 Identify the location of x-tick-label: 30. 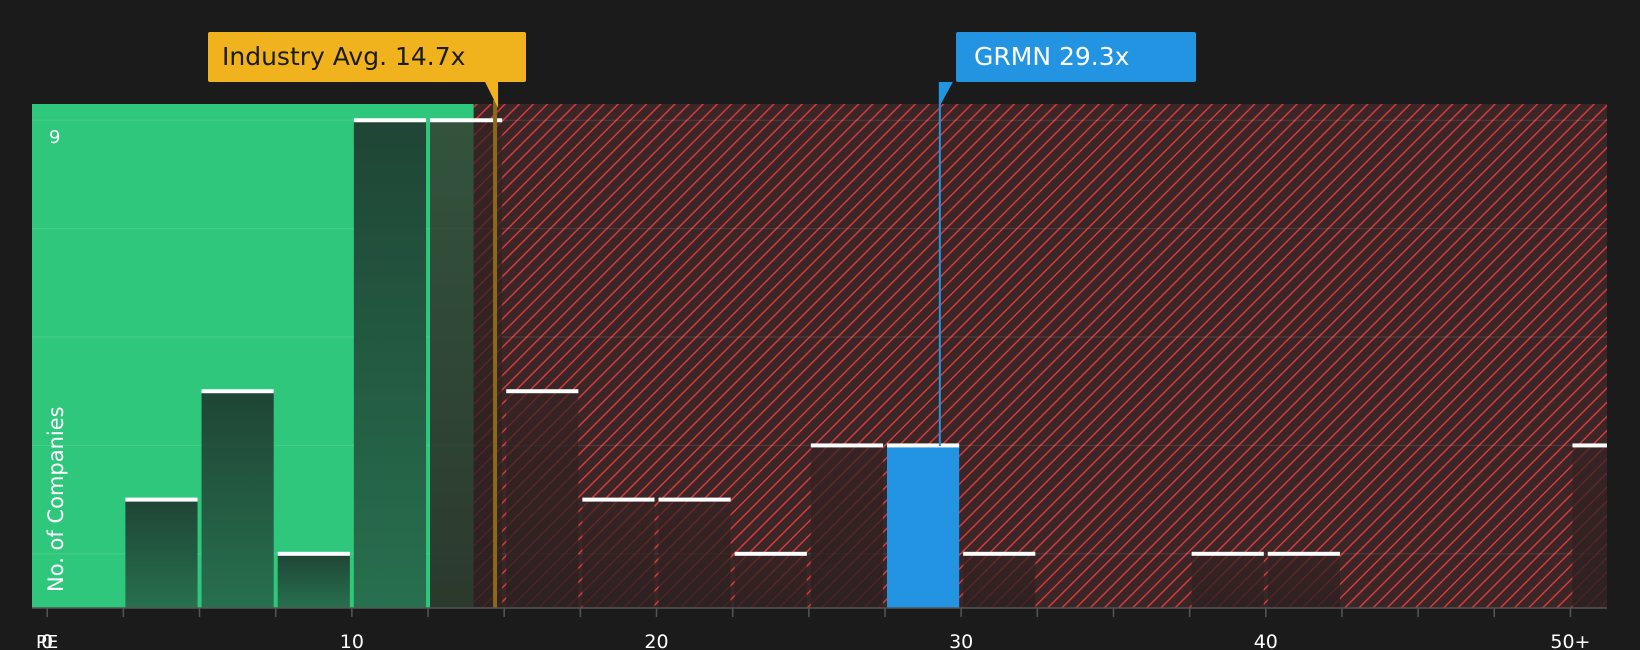
(961, 640).